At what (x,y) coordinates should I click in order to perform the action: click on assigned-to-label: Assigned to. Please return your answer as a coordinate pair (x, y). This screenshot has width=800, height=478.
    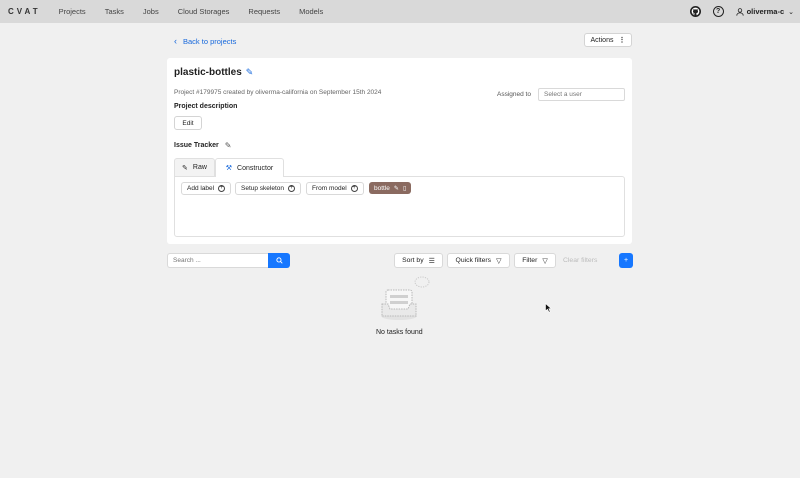
    Looking at the image, I should click on (514, 94).